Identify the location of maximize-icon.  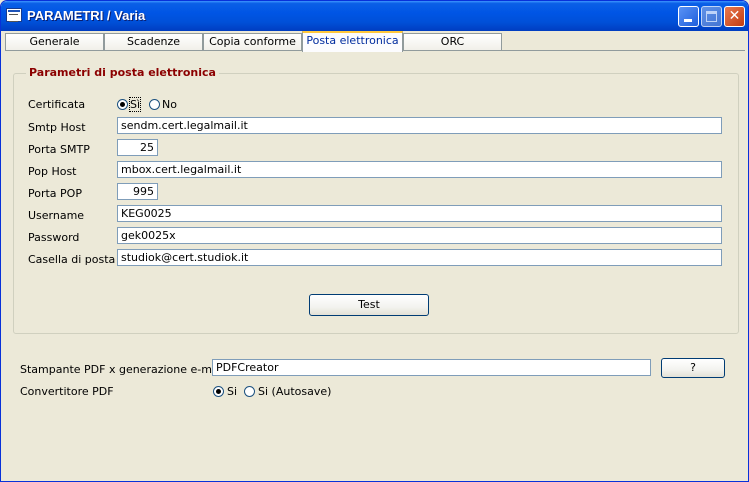
(711, 16).